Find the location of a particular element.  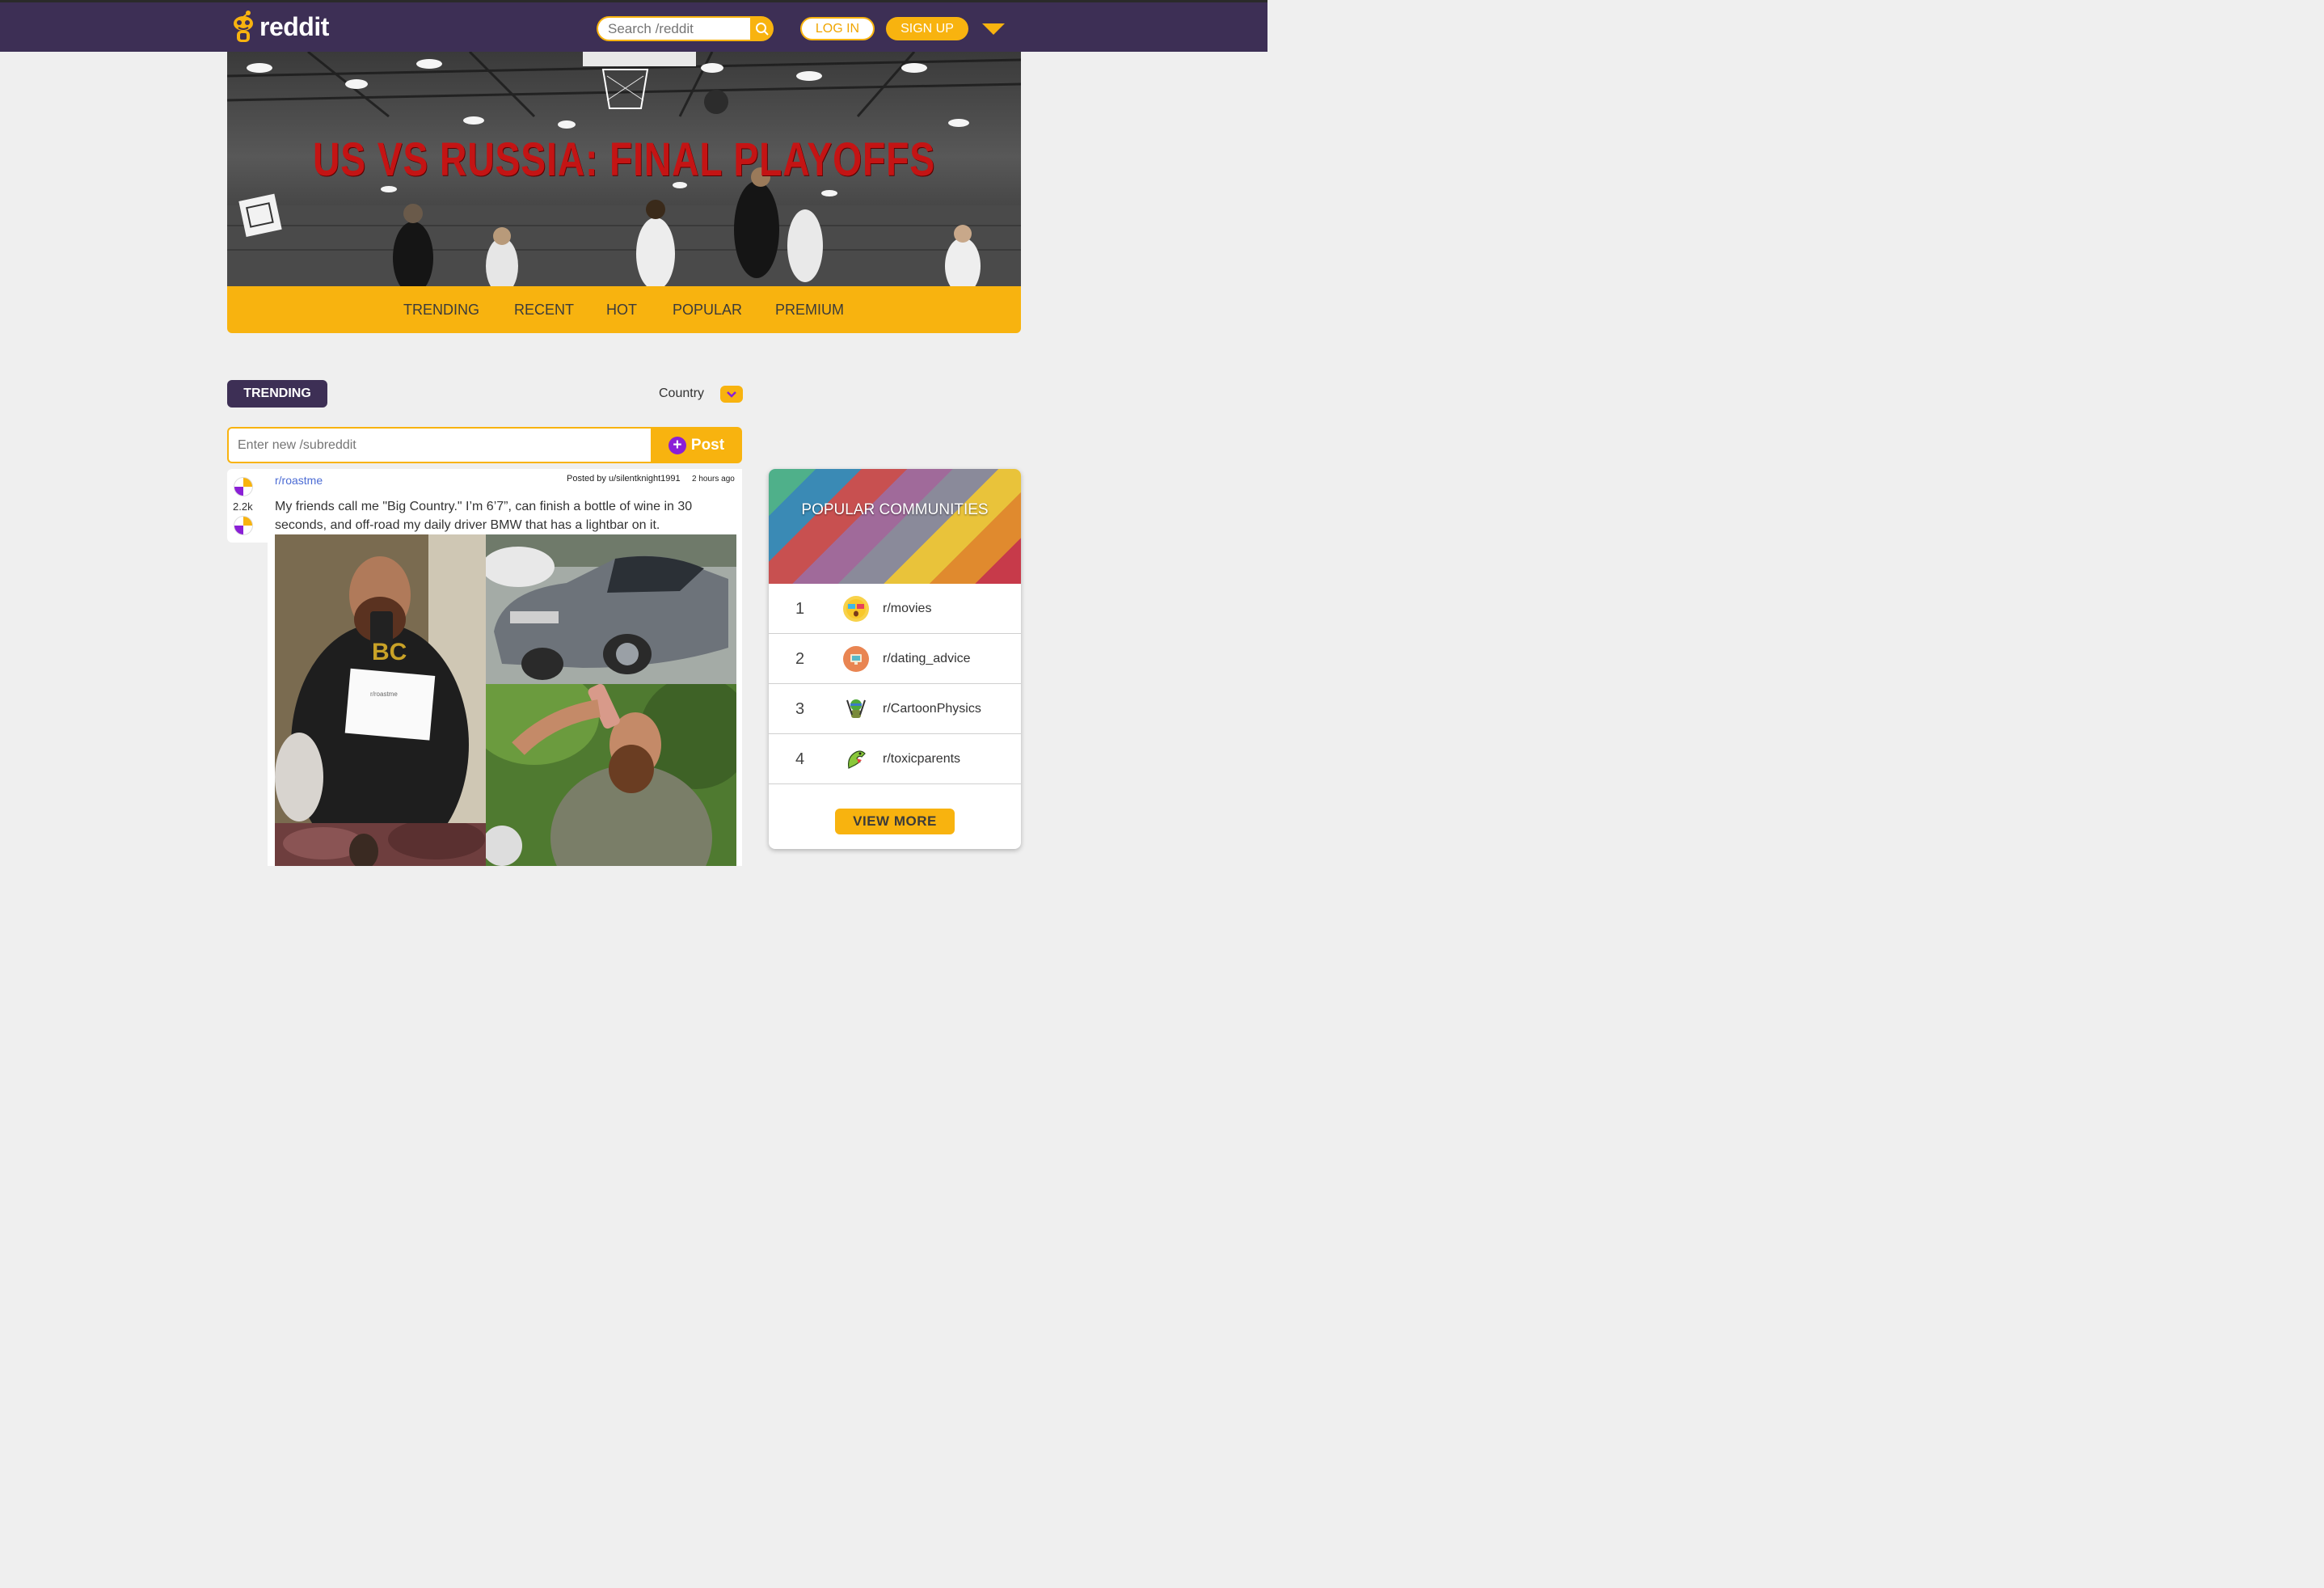

chevron-down-icon is located at coordinates (731, 394).